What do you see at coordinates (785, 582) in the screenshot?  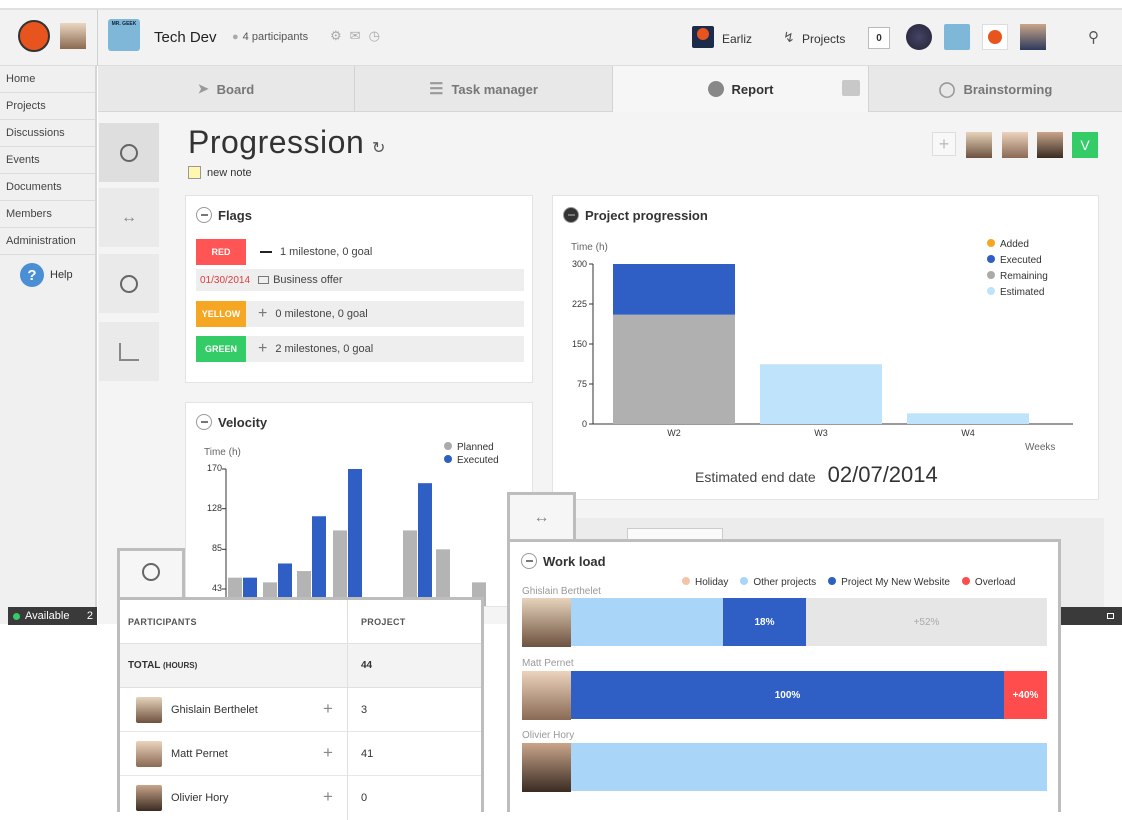 I see `legend-other-label: Other projects` at bounding box center [785, 582].